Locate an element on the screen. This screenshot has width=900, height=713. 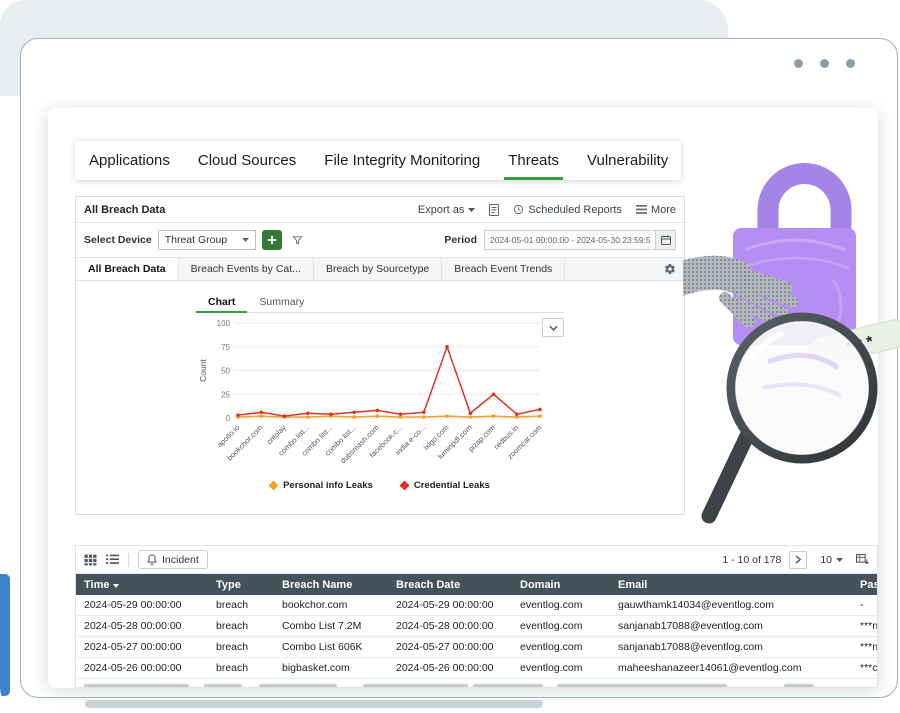
table-cell: Combo List 7.2M is located at coordinates (331, 626).